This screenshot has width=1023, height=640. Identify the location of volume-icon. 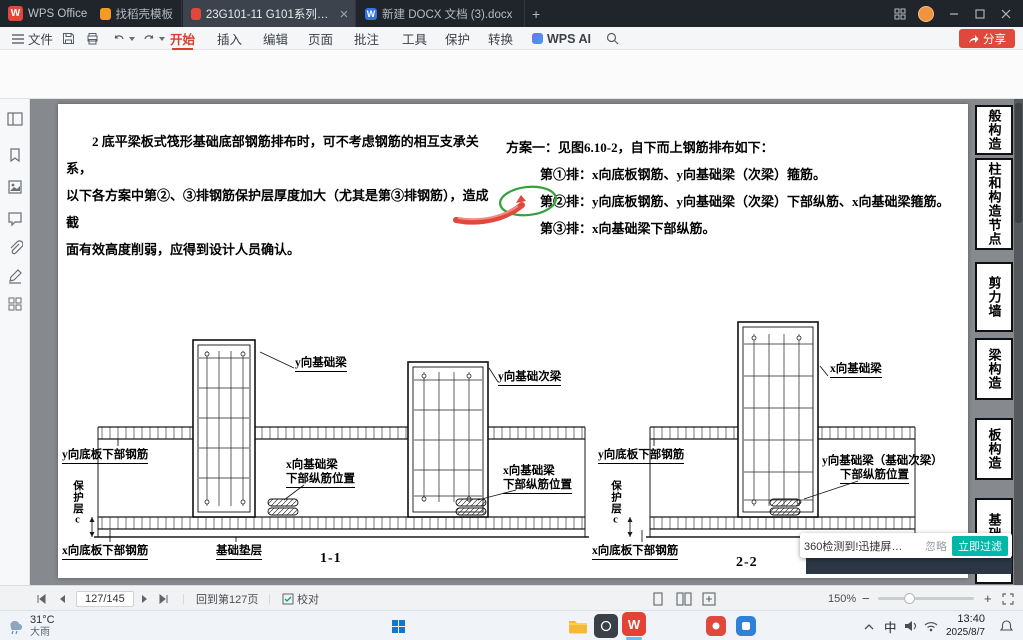
(911, 625).